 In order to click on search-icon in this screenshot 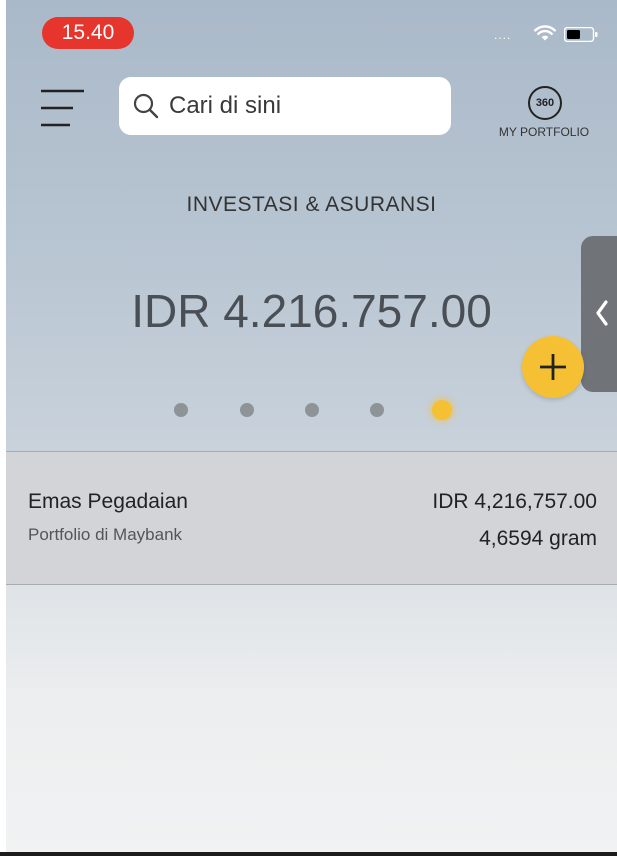, I will do `click(146, 106)`.